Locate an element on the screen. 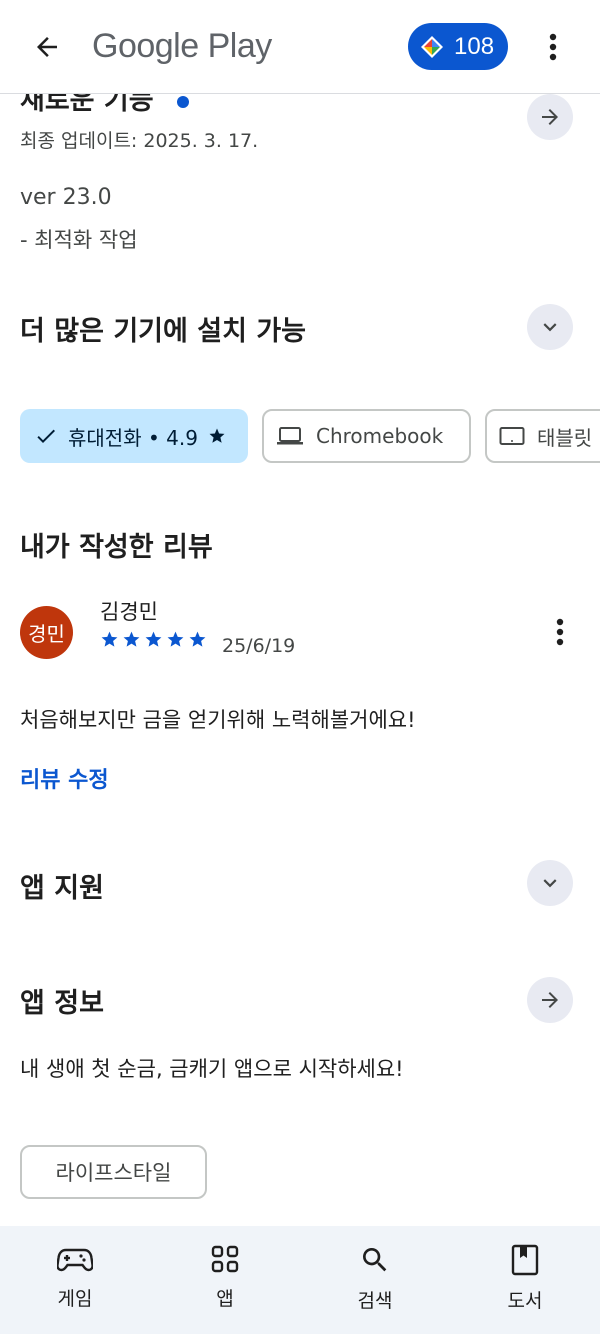 The height and width of the screenshot is (1334, 600). nav-label-search: 검색 is located at coordinates (375, 1301).